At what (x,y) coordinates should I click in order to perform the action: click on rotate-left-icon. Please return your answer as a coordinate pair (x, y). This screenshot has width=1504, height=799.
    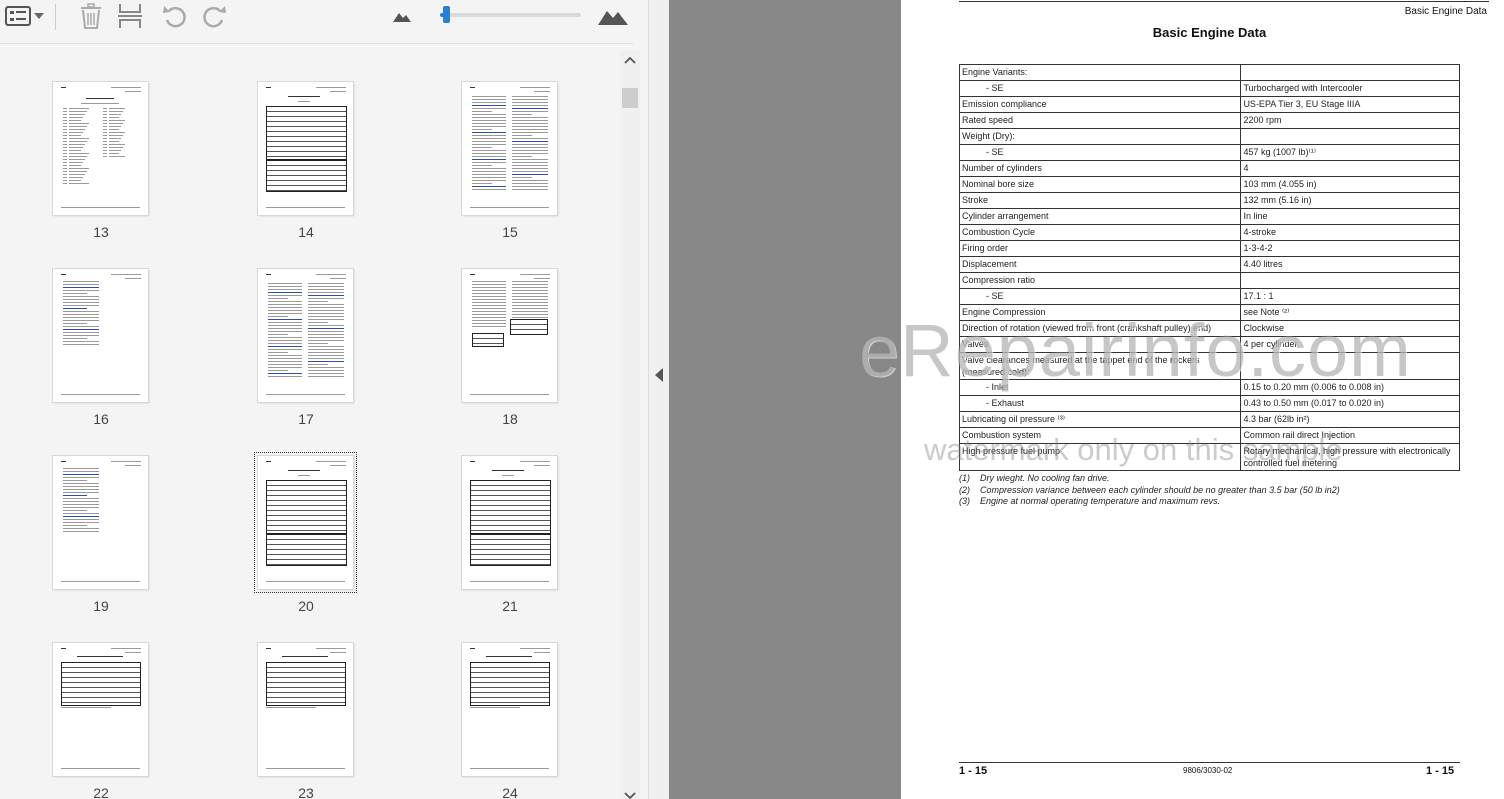
    Looking at the image, I should click on (174, 16).